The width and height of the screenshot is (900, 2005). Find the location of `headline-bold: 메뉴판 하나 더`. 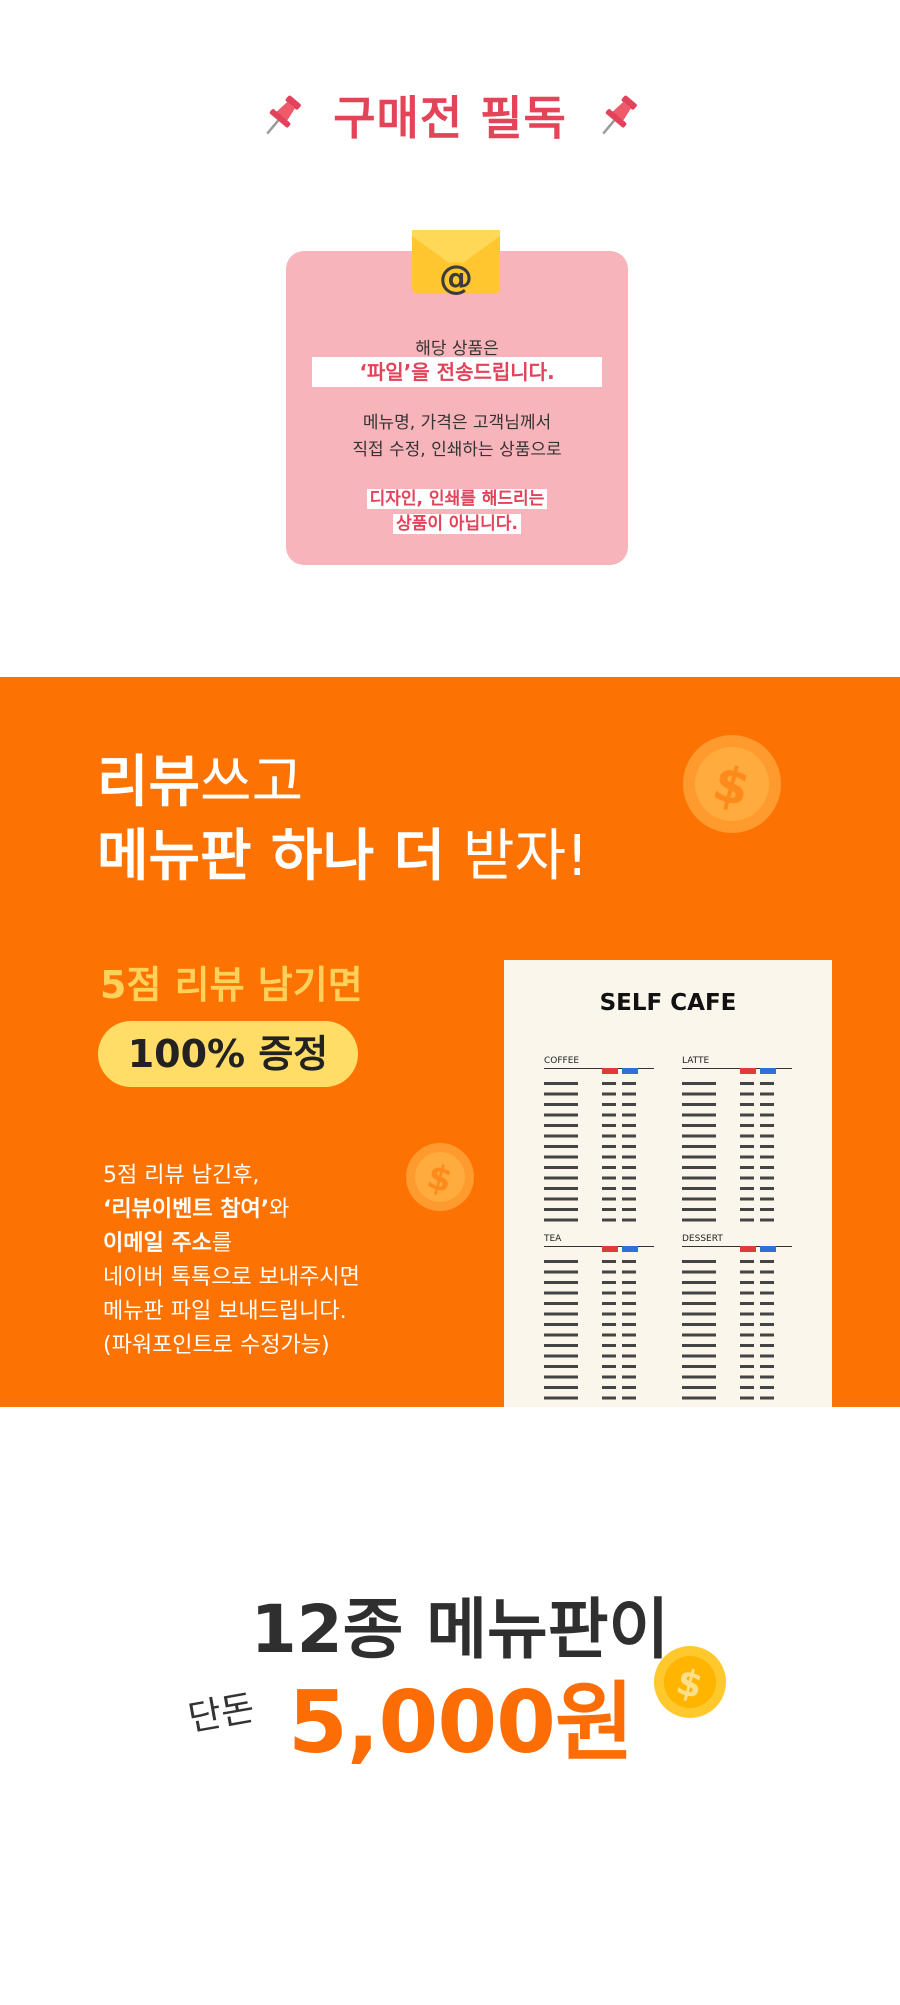

headline-bold: 메뉴판 하나 더 is located at coordinates (271, 856).